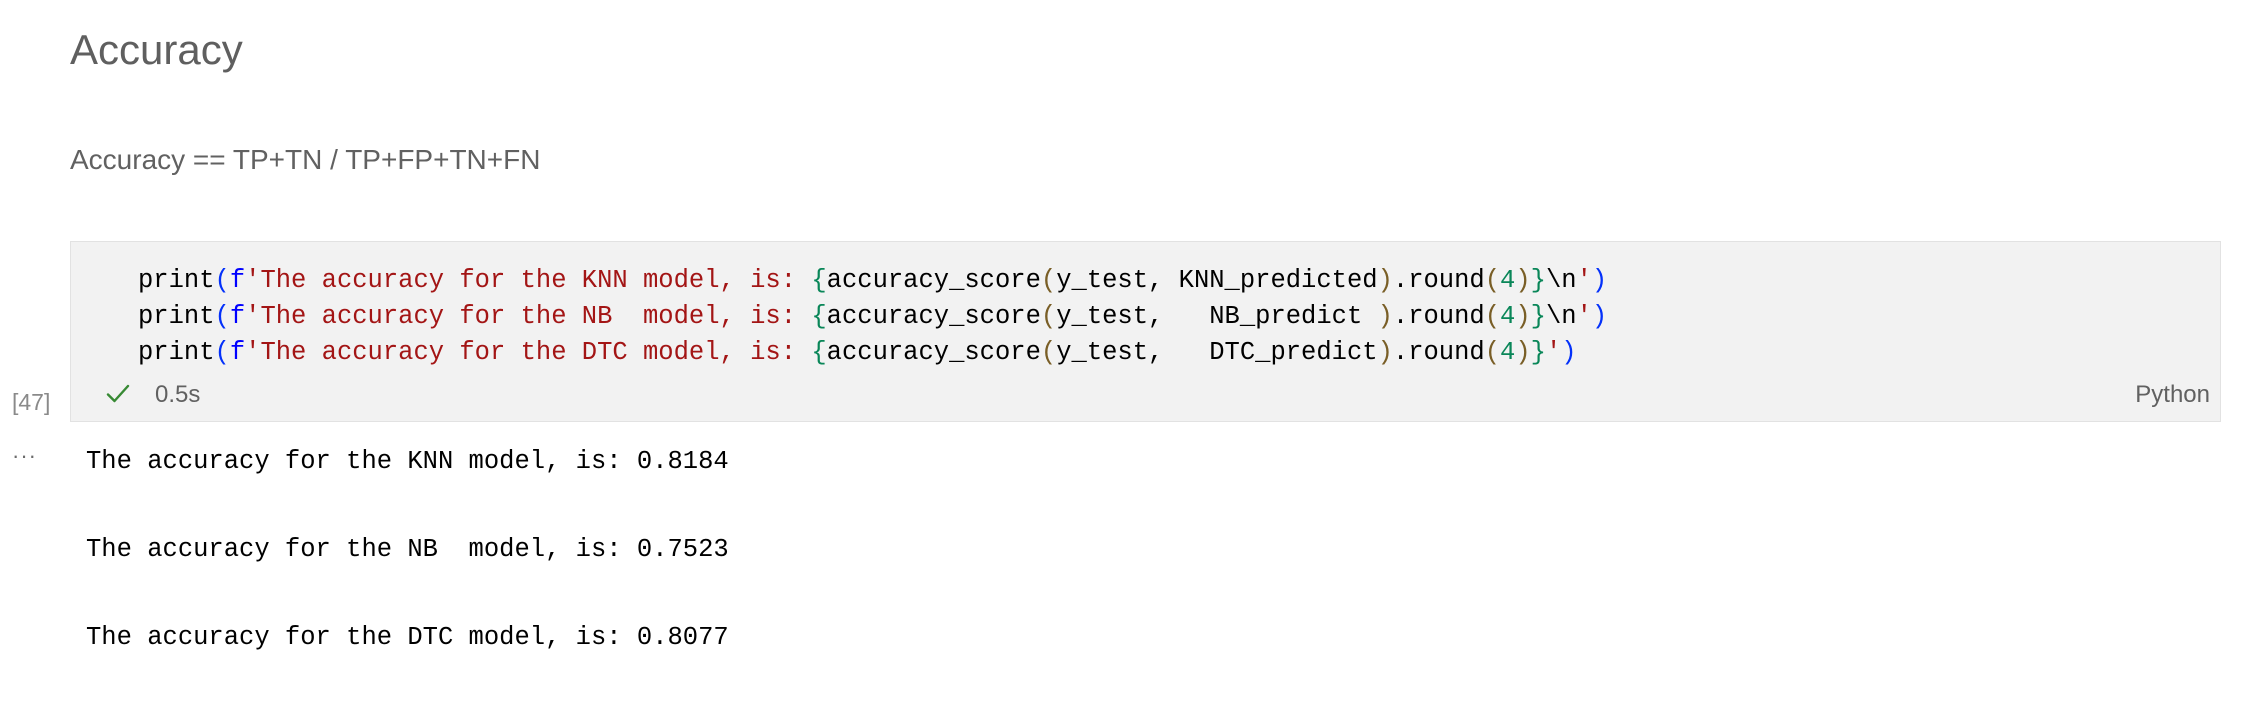  Describe the element at coordinates (2172, 395) in the screenshot. I see `kernel-language-button: Python` at that location.